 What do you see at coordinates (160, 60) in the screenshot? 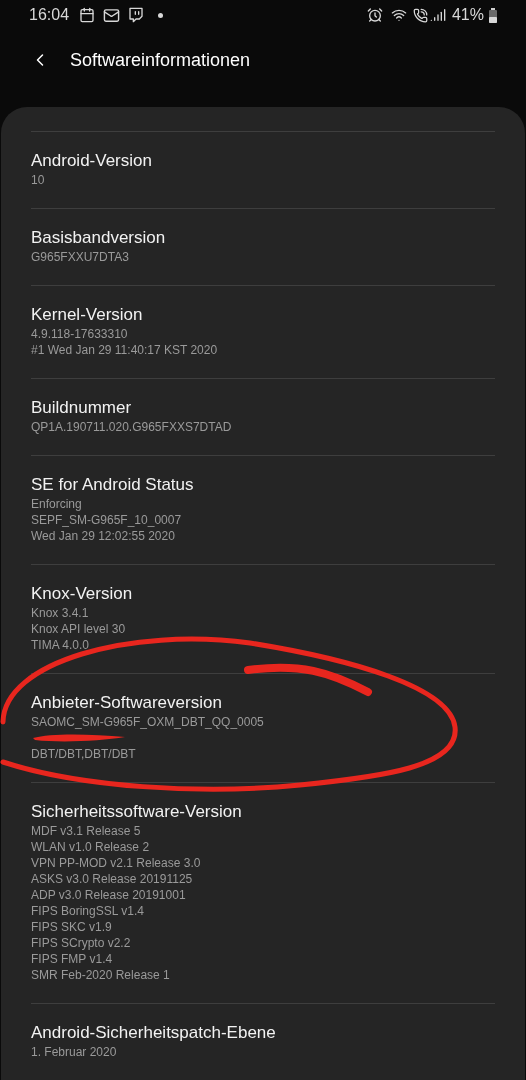
I see `page-title: Softwareinformationen` at bounding box center [160, 60].